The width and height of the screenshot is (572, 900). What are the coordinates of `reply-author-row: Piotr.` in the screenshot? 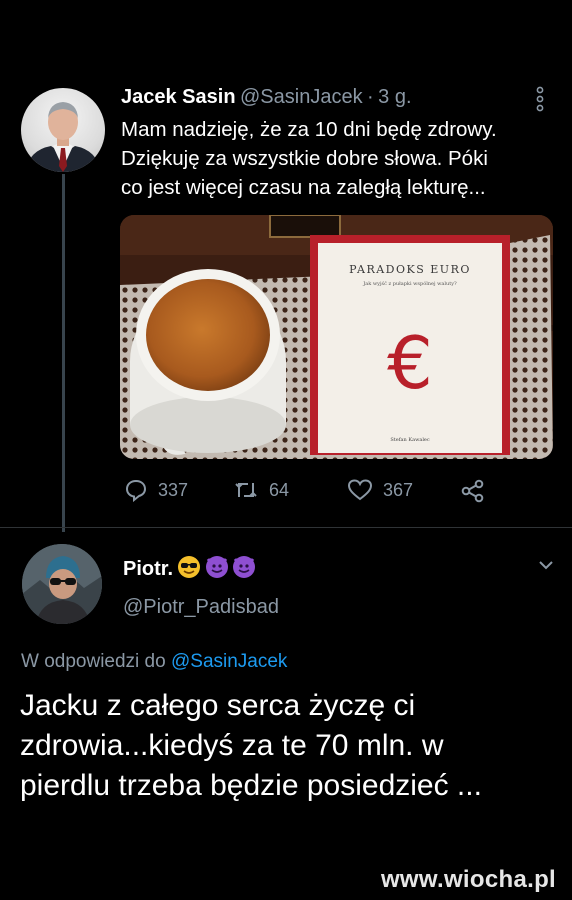 It's located at (189, 568).